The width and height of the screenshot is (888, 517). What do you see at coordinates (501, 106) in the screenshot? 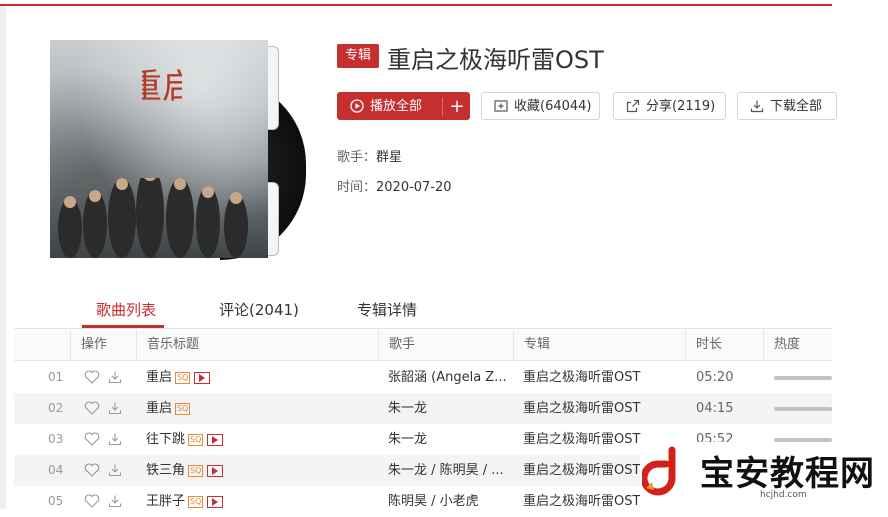
I see `add-folder-icon` at bounding box center [501, 106].